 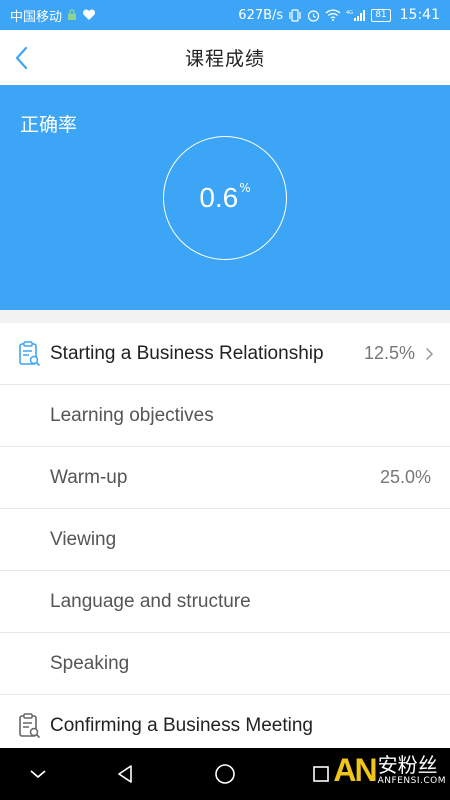 What do you see at coordinates (72, 15) in the screenshot?
I see `lock-icon` at bounding box center [72, 15].